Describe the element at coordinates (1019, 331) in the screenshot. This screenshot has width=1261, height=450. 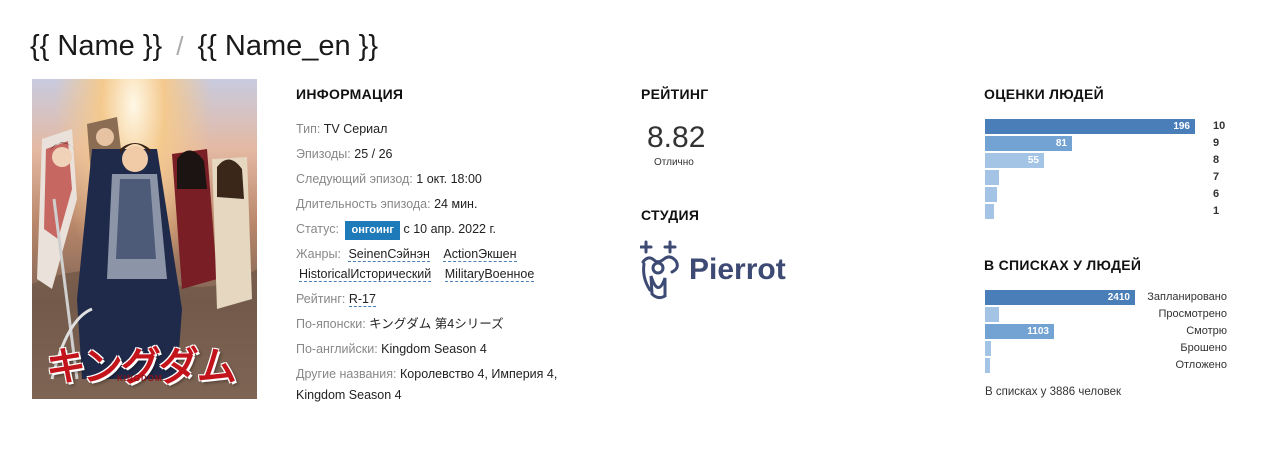
I see `bar: 1103` at that location.